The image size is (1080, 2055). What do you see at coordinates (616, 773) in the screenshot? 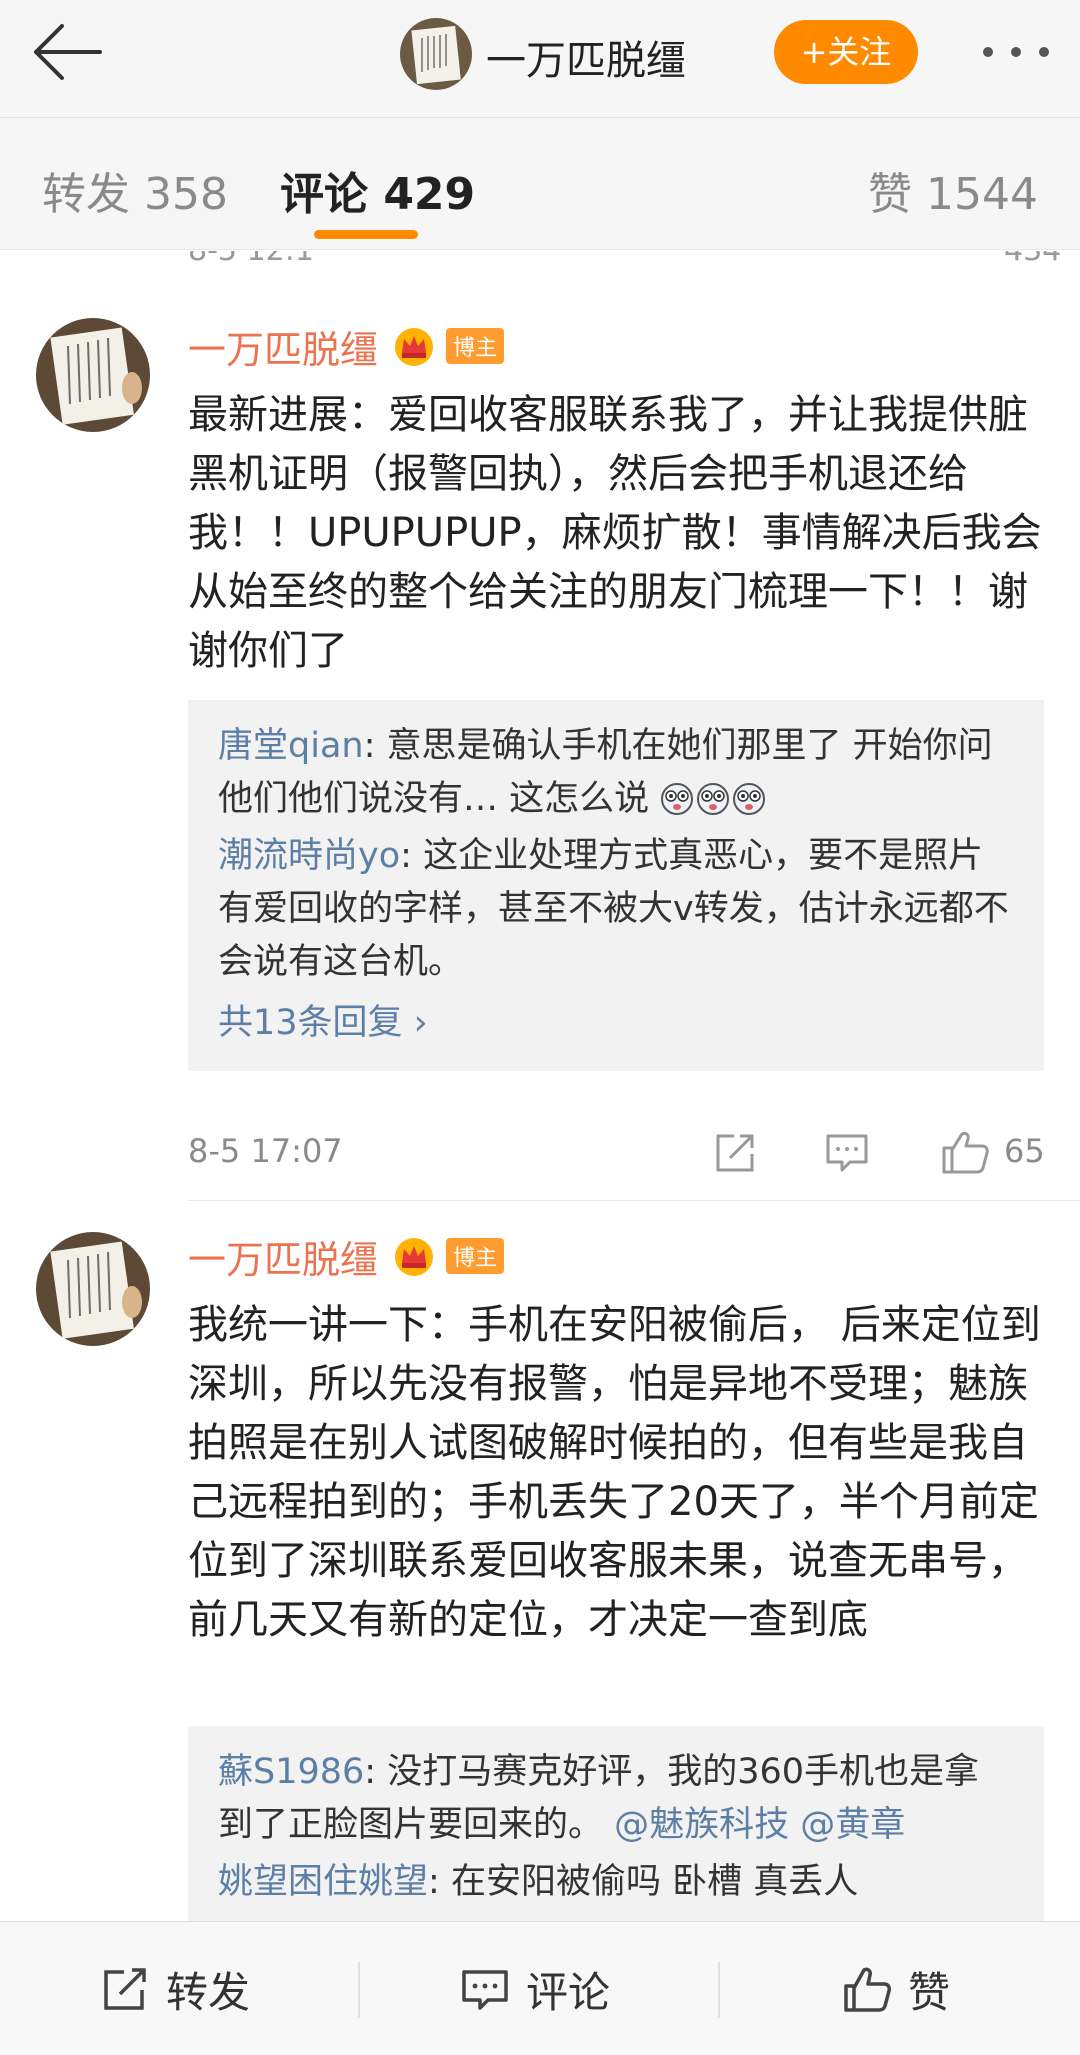
I see `reply-item: 唐堂qian: 意思是确认手机在她们那里了 开始你问他们他们说没有… 这怎么说` at bounding box center [616, 773].